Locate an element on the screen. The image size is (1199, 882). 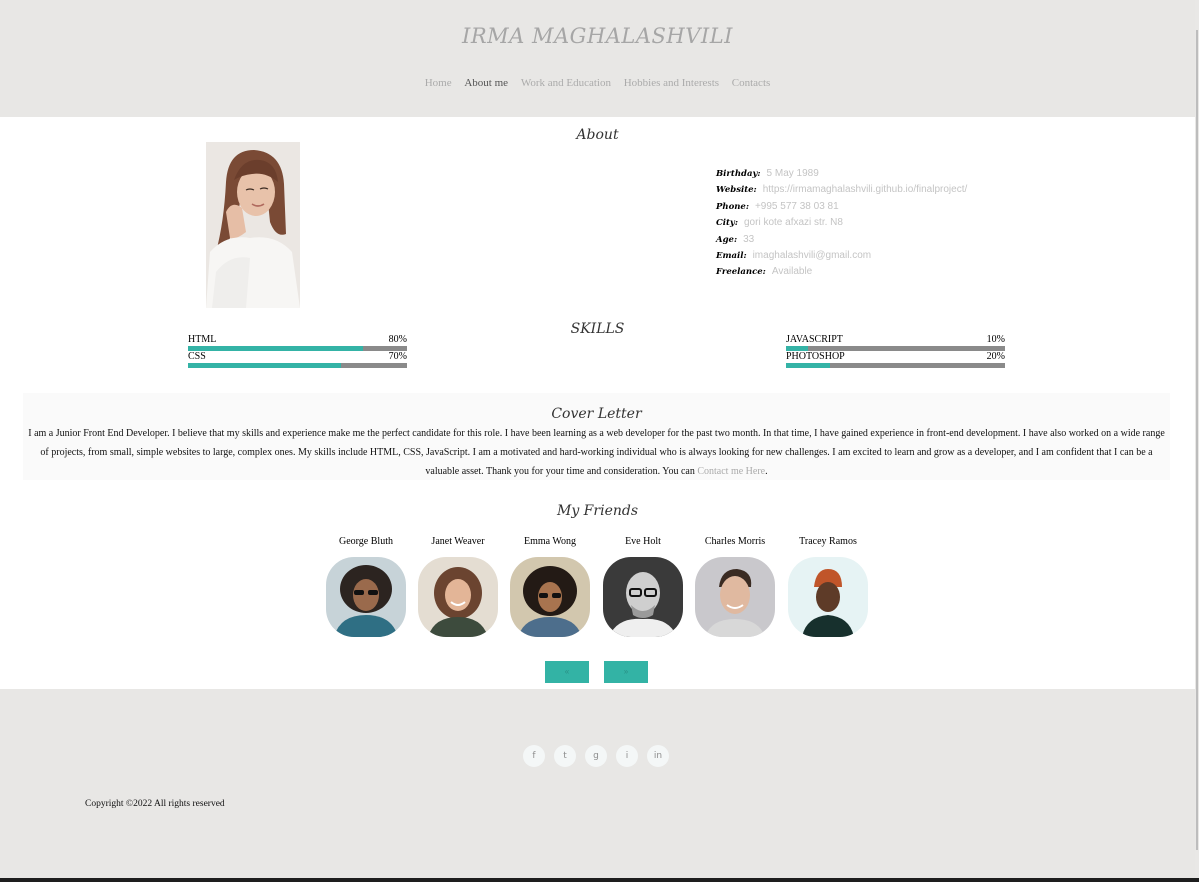
twitter-icon: t is located at coordinates (565, 756).